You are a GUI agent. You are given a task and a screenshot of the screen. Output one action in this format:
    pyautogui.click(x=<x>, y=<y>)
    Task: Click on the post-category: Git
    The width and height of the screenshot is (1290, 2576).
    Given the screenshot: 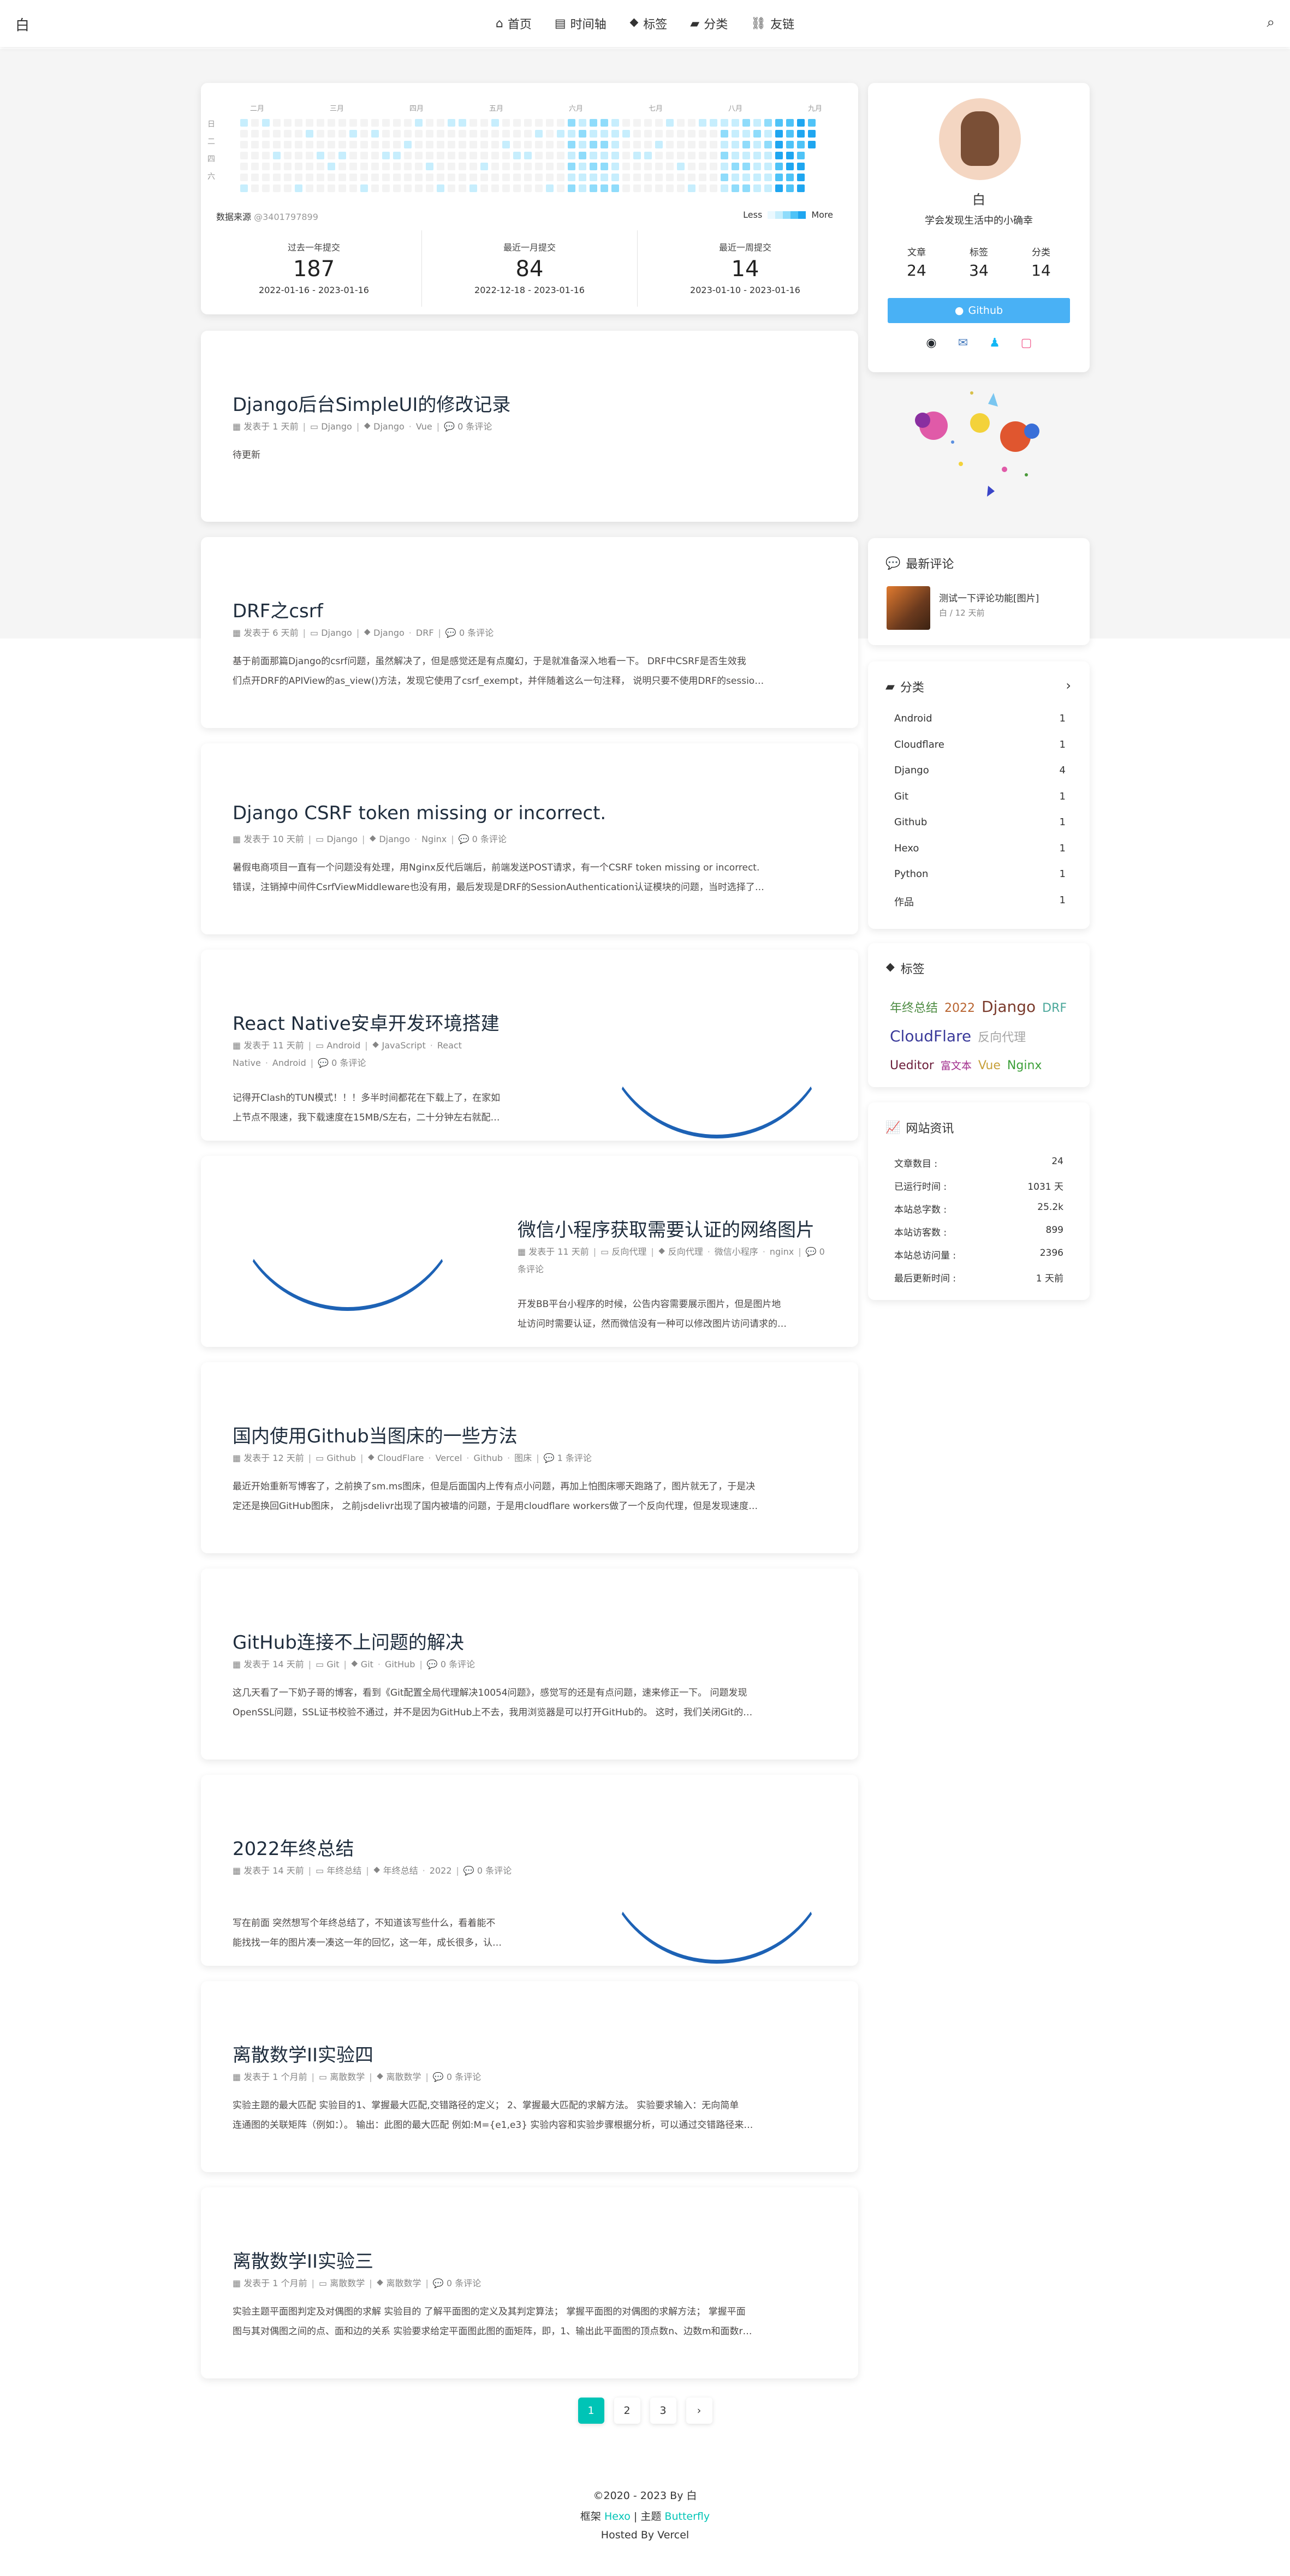 What is the action you would take?
    pyautogui.click(x=333, y=1664)
    